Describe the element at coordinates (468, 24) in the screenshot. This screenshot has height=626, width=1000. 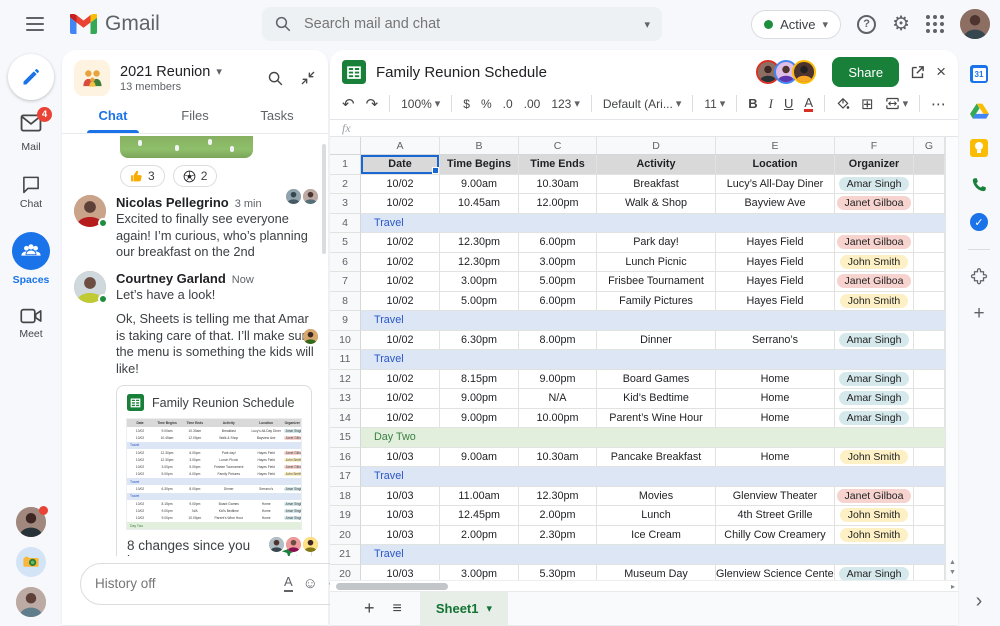
I see `search-input` at that location.